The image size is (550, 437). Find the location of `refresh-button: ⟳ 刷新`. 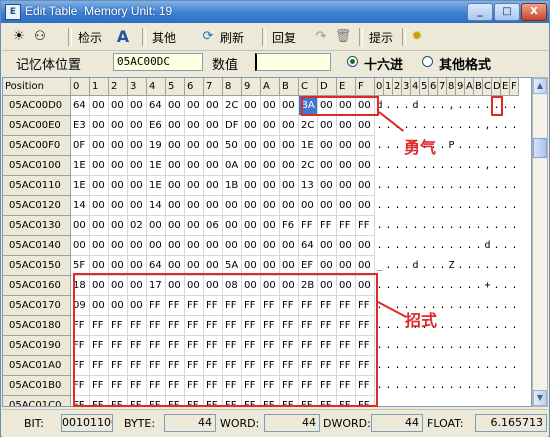

refresh-button: ⟳ 刷新 is located at coordinates (221, 37).